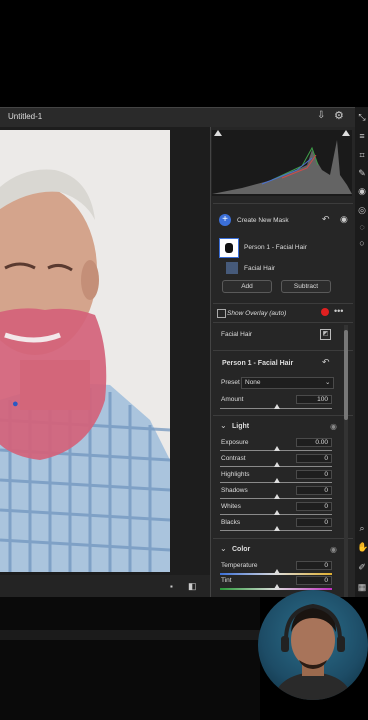 The width and height of the screenshot is (368, 720). What do you see at coordinates (362, 117) in the screenshot?
I see `edit-tool-icon: ⤡` at bounding box center [362, 117].